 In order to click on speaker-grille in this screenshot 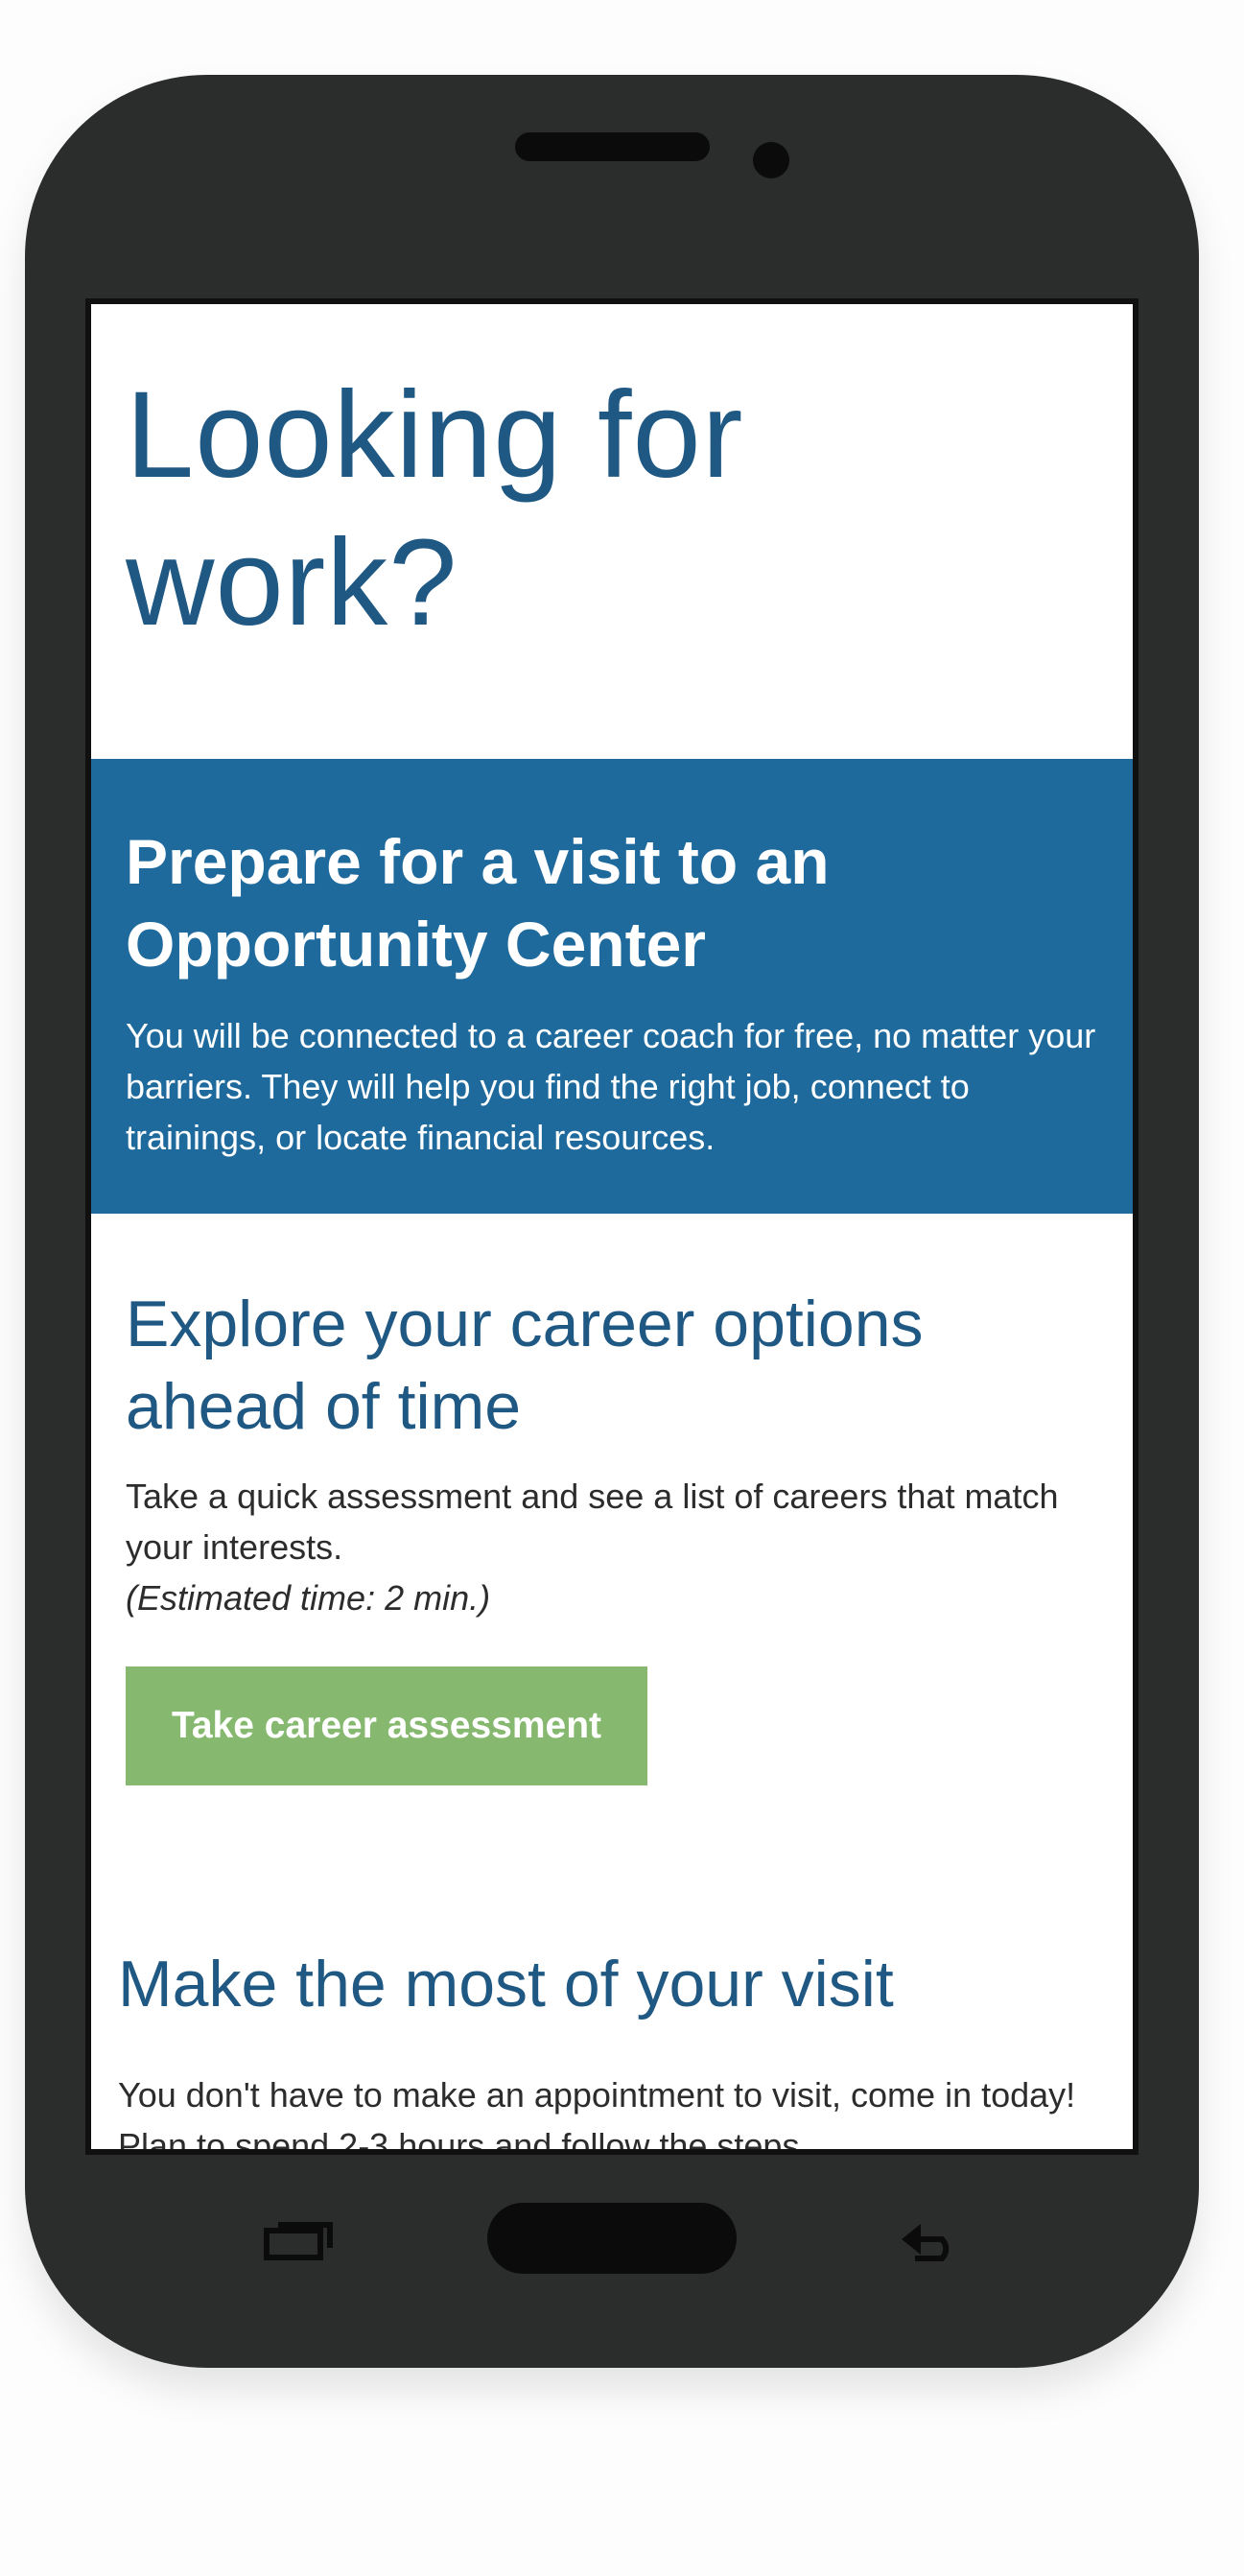, I will do `click(612, 146)`.